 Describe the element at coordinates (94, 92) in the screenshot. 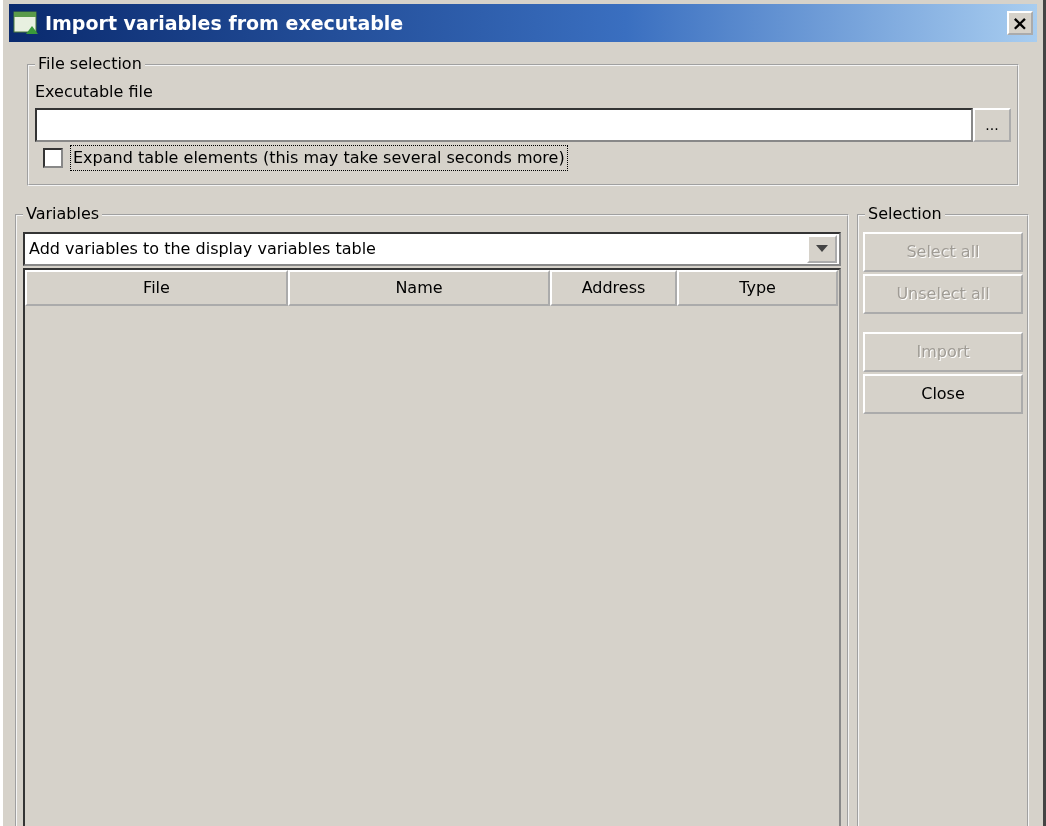

I see `field-label: Executable file` at that location.